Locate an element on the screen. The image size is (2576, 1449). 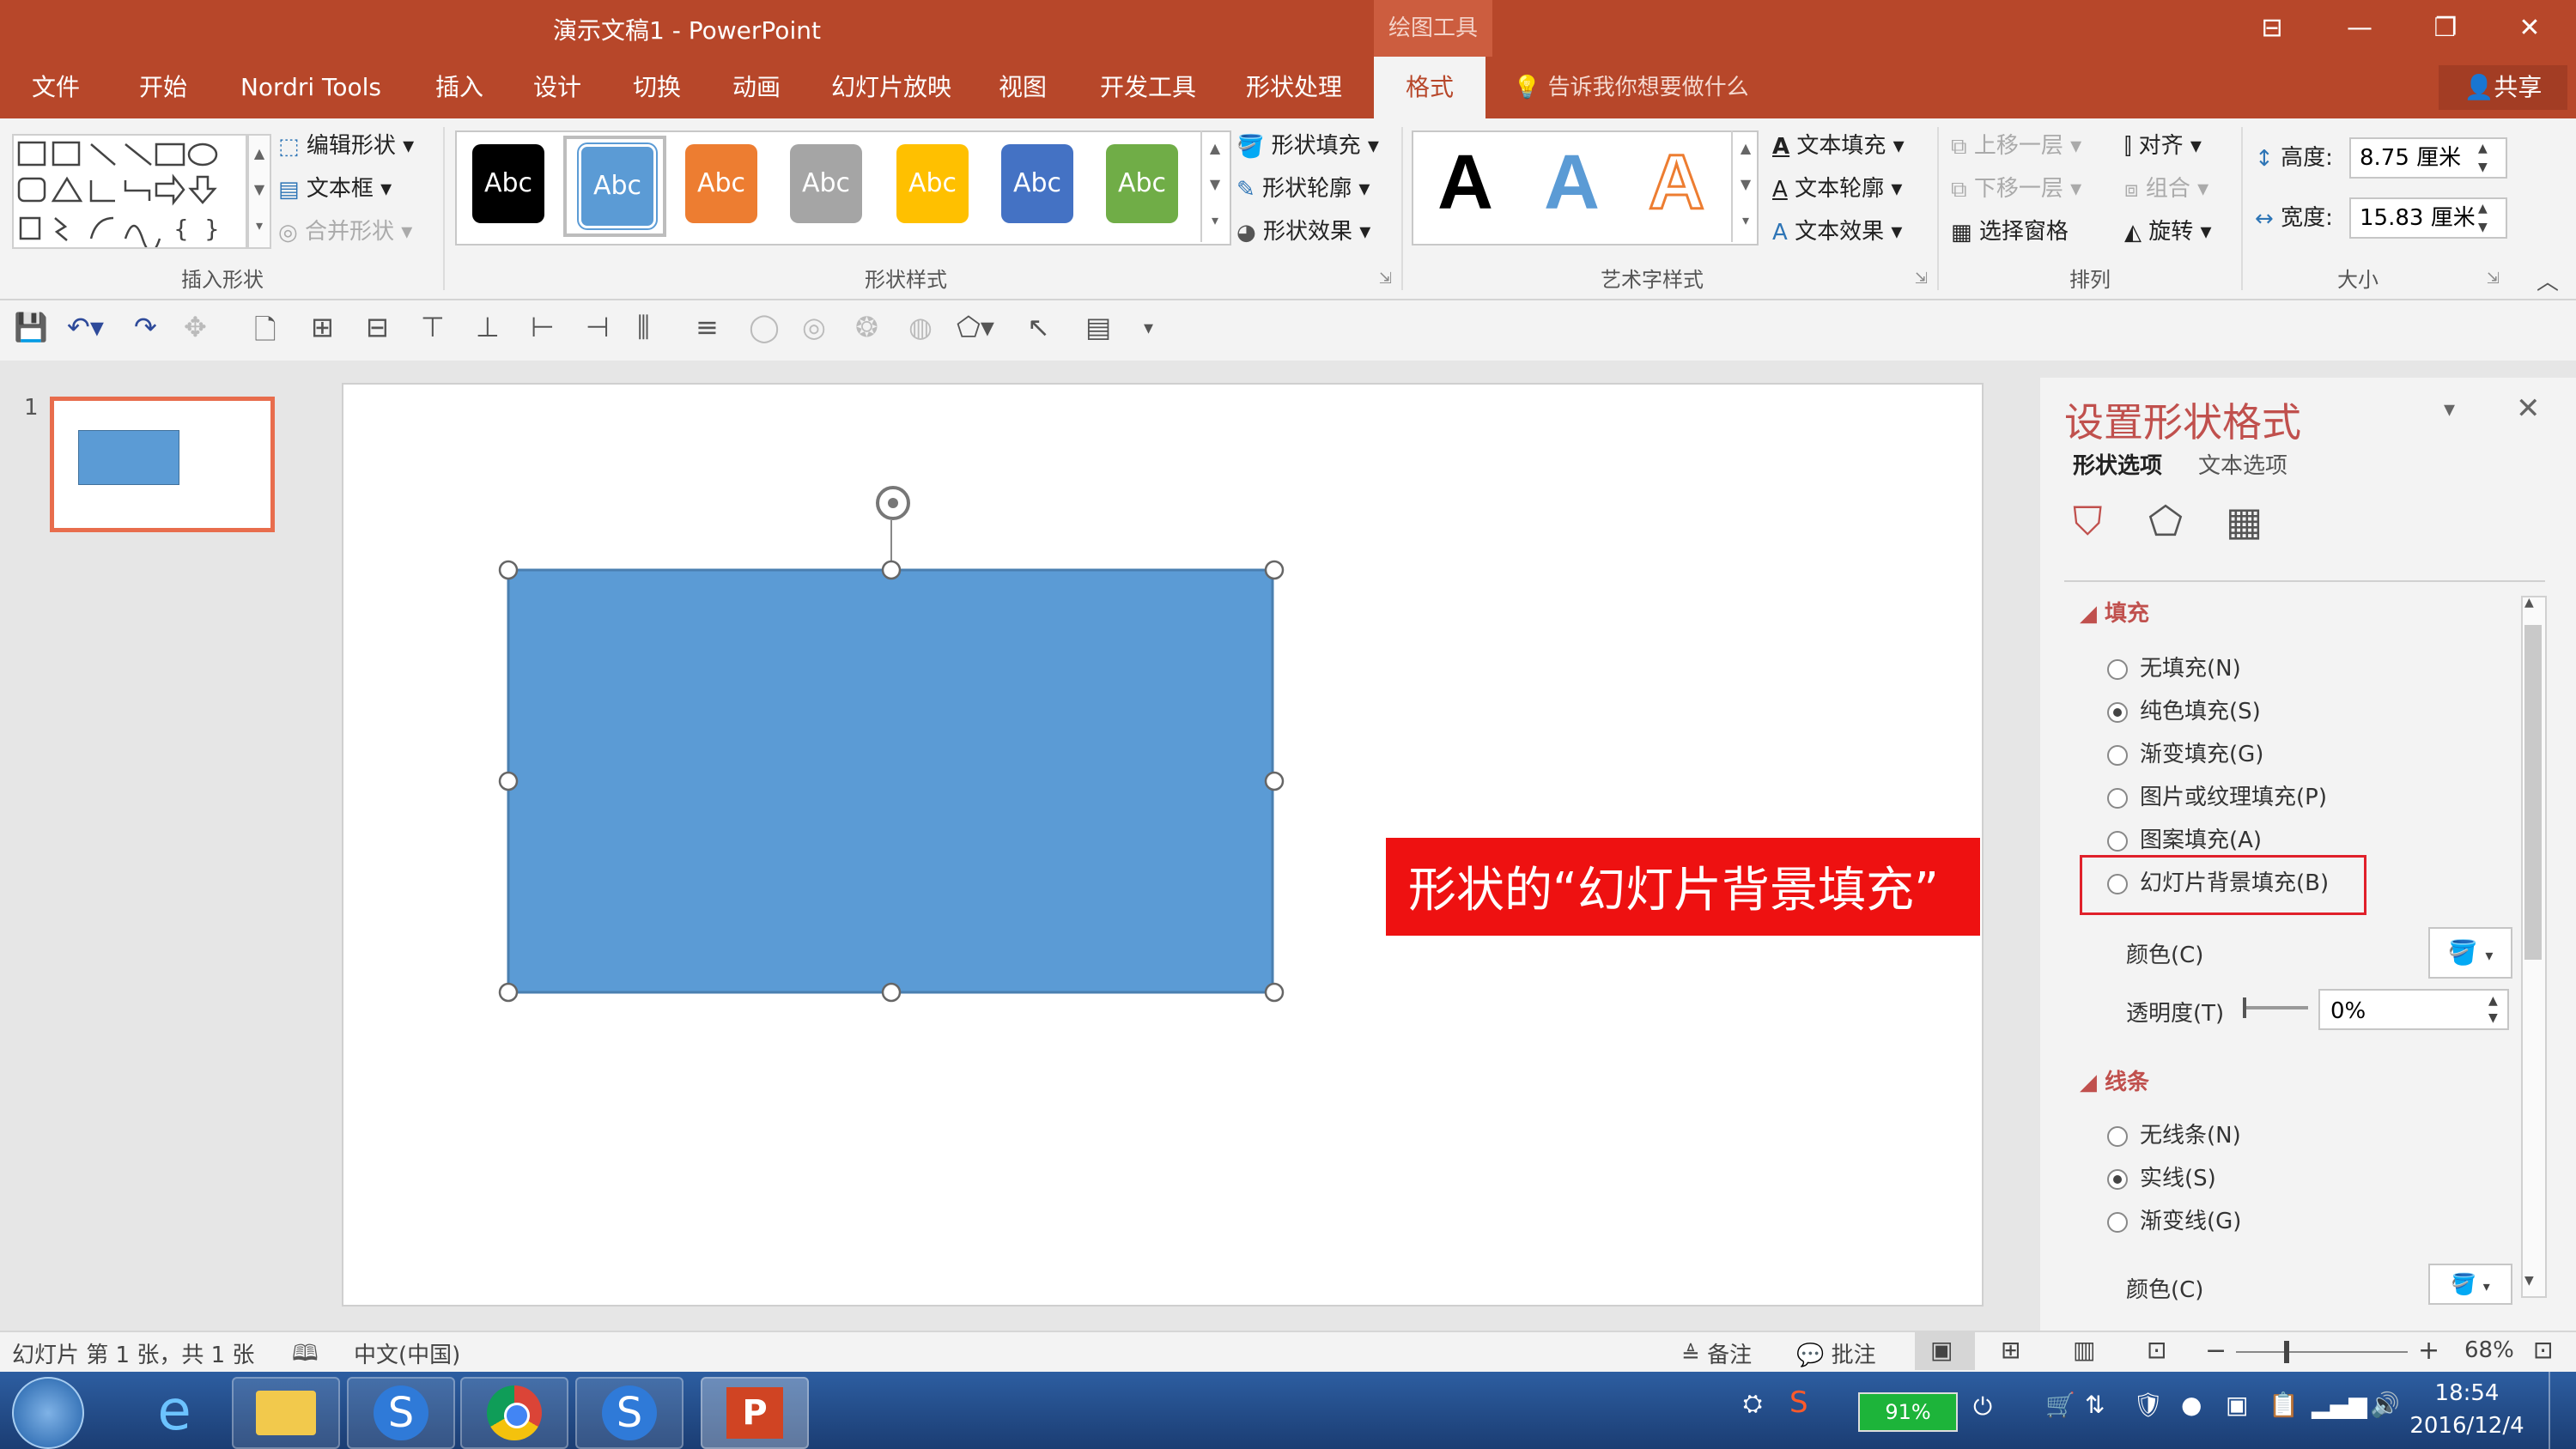
fit-to-window-icon: ⊡ is located at coordinates (2543, 1350).